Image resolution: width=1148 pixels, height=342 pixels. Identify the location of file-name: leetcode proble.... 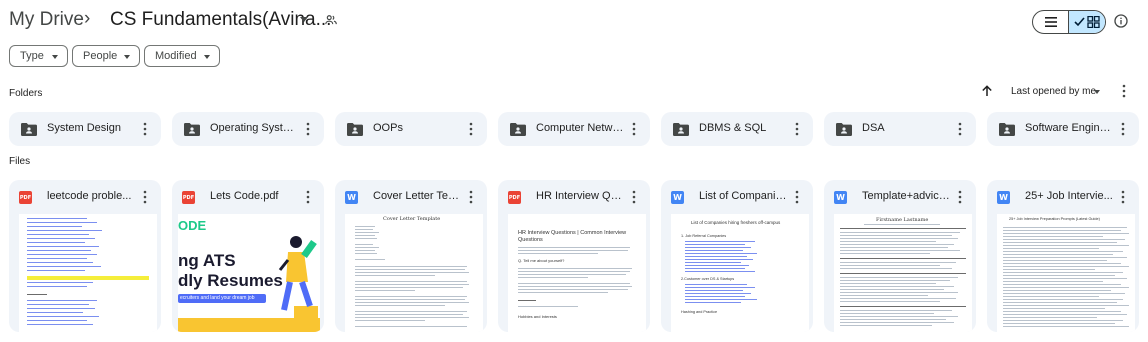
(89, 196).